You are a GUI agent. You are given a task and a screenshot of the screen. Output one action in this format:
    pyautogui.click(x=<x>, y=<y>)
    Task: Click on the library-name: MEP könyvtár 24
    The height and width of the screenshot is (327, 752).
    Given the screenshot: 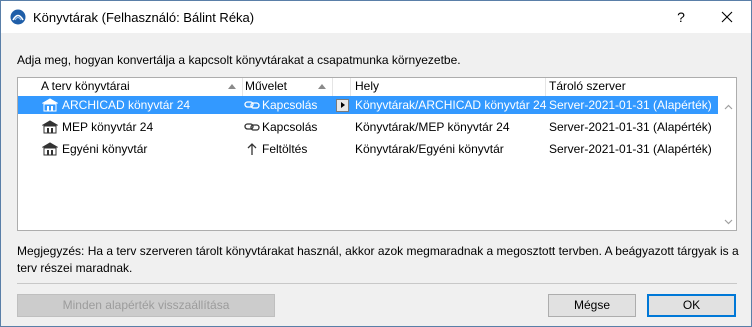 What is the action you would take?
    pyautogui.click(x=108, y=127)
    